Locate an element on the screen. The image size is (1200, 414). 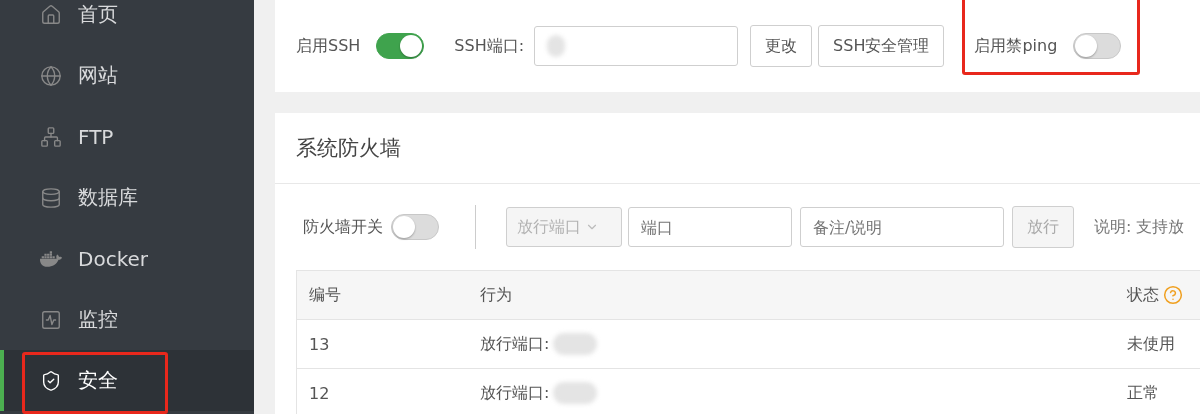
firewall-label: 防火墙开关 is located at coordinates (343, 227).